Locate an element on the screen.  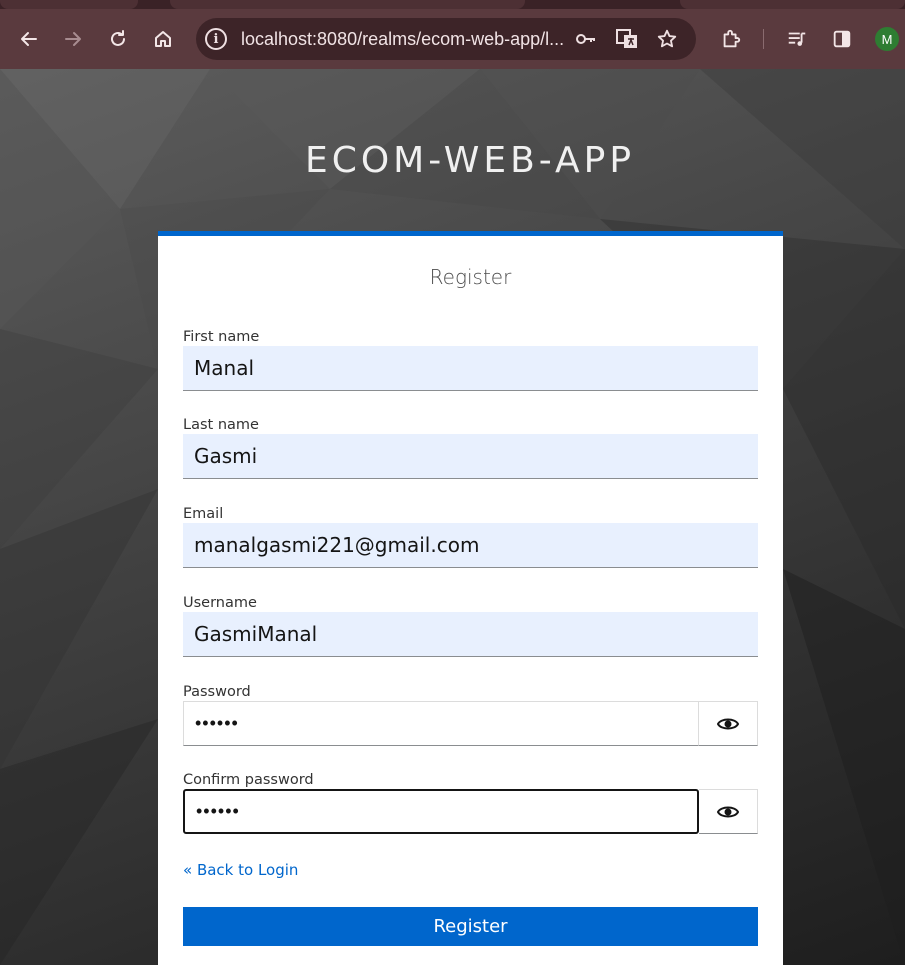
show-password-button is located at coordinates (728, 723).